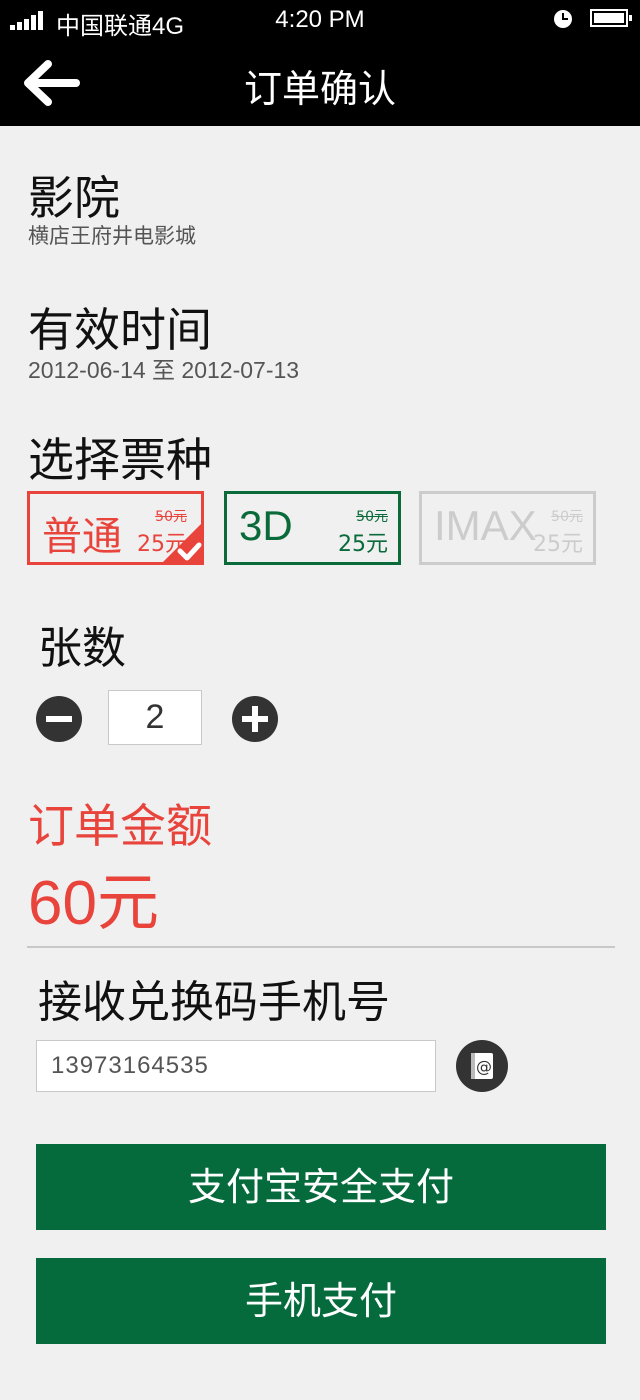  Describe the element at coordinates (611, 18) in the screenshot. I see `battery-icon` at that location.